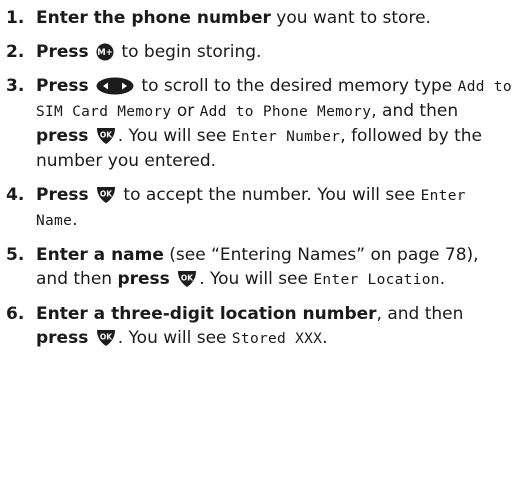 The image size is (520, 478). I want to click on step-bold-text: Enter a three-digit location number, so click(206, 314).